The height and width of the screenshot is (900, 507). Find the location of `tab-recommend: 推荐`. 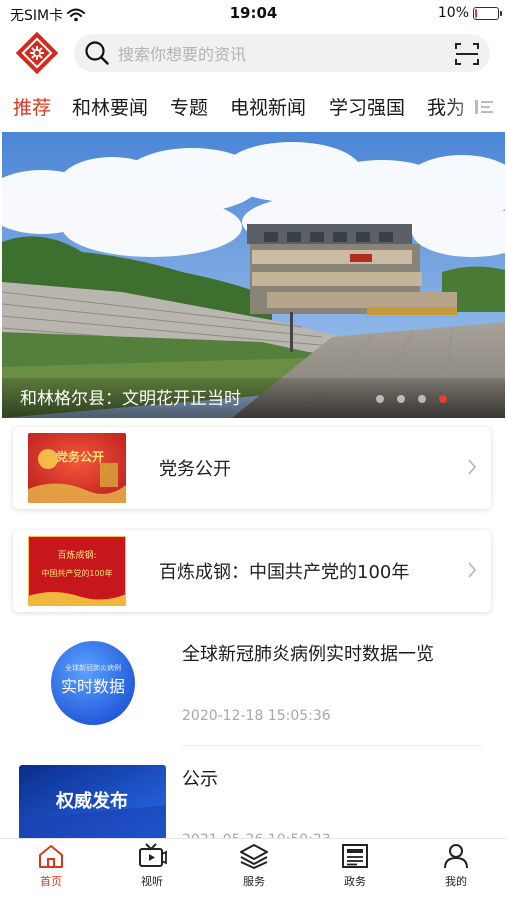

tab-recommend: 推荐 is located at coordinates (32, 106).